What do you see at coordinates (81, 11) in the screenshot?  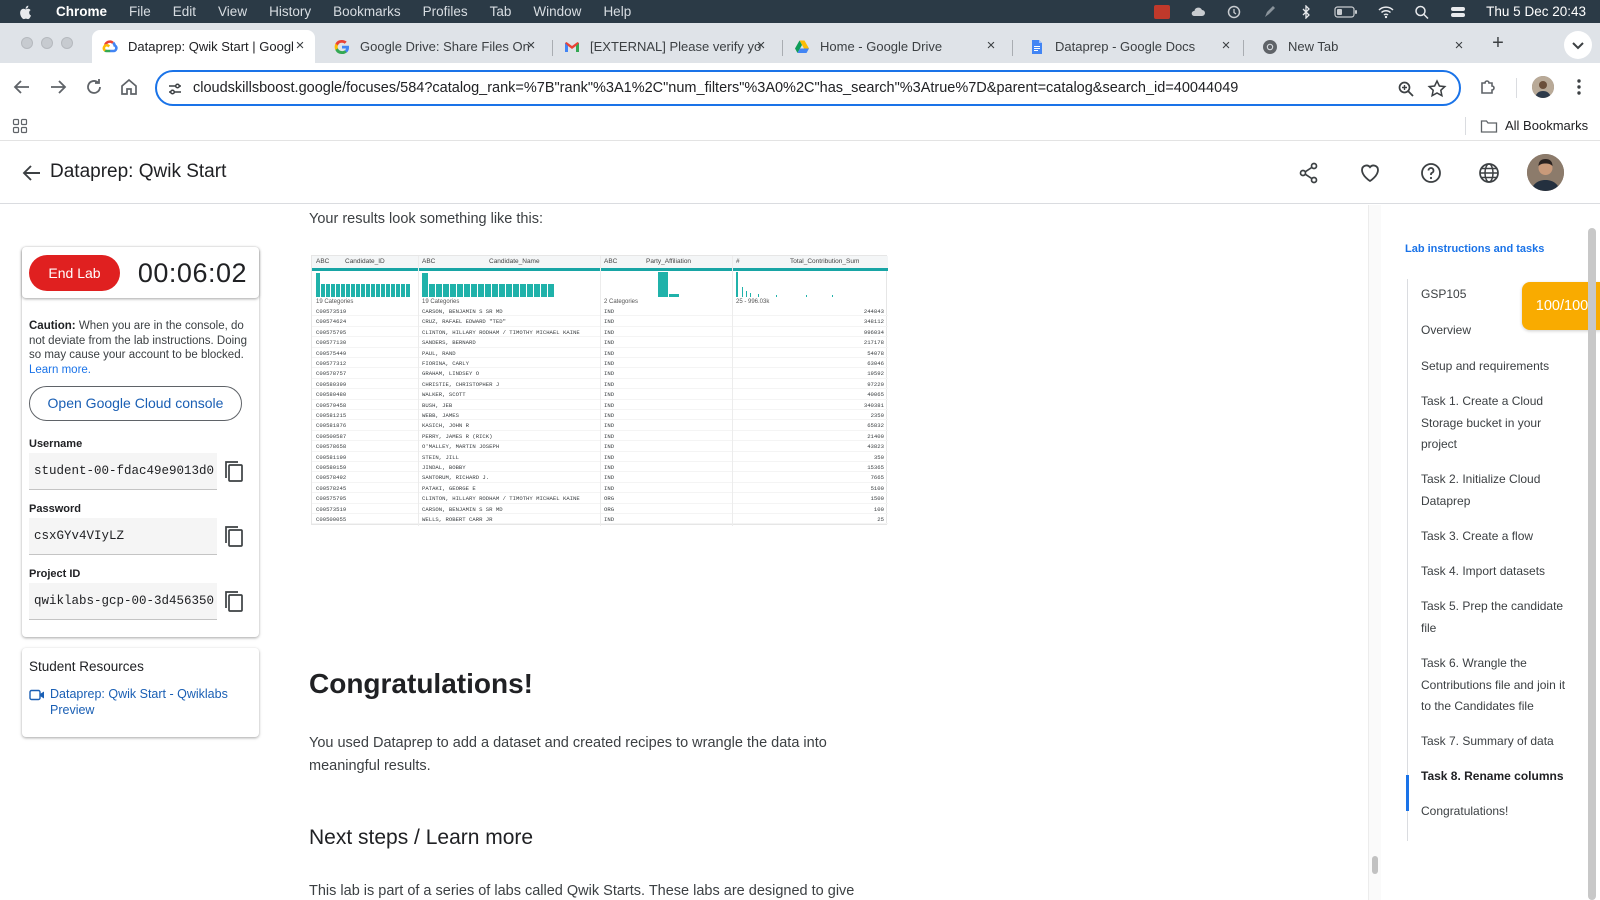 I see `menu-app-chrome: Chrome` at bounding box center [81, 11].